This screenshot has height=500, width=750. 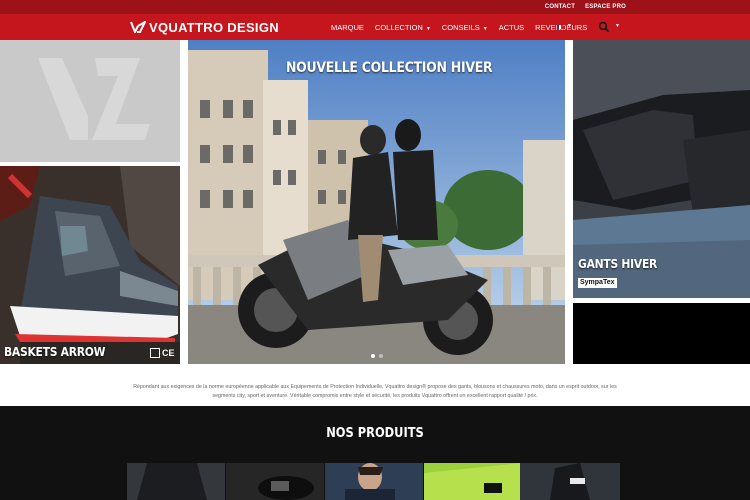 What do you see at coordinates (661, 333) in the screenshot?
I see `empty-black-tile` at bounding box center [661, 333].